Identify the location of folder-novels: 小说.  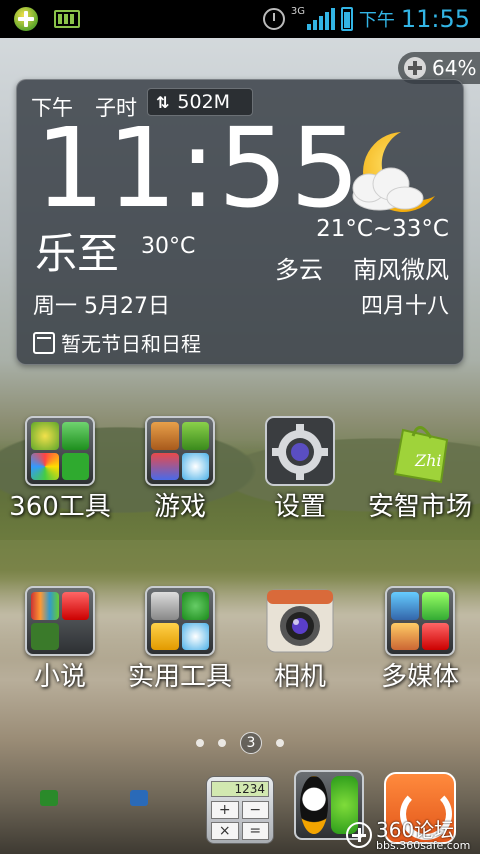
(60, 651).